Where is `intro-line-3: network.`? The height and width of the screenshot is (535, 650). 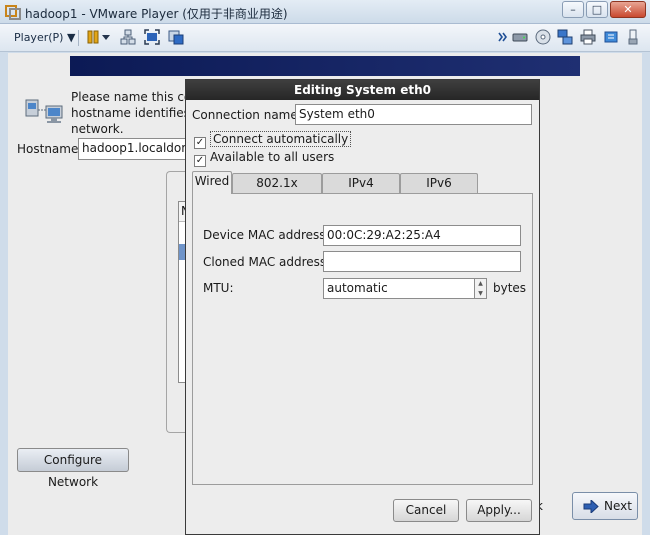
intro-line-3: network. is located at coordinates (97, 129).